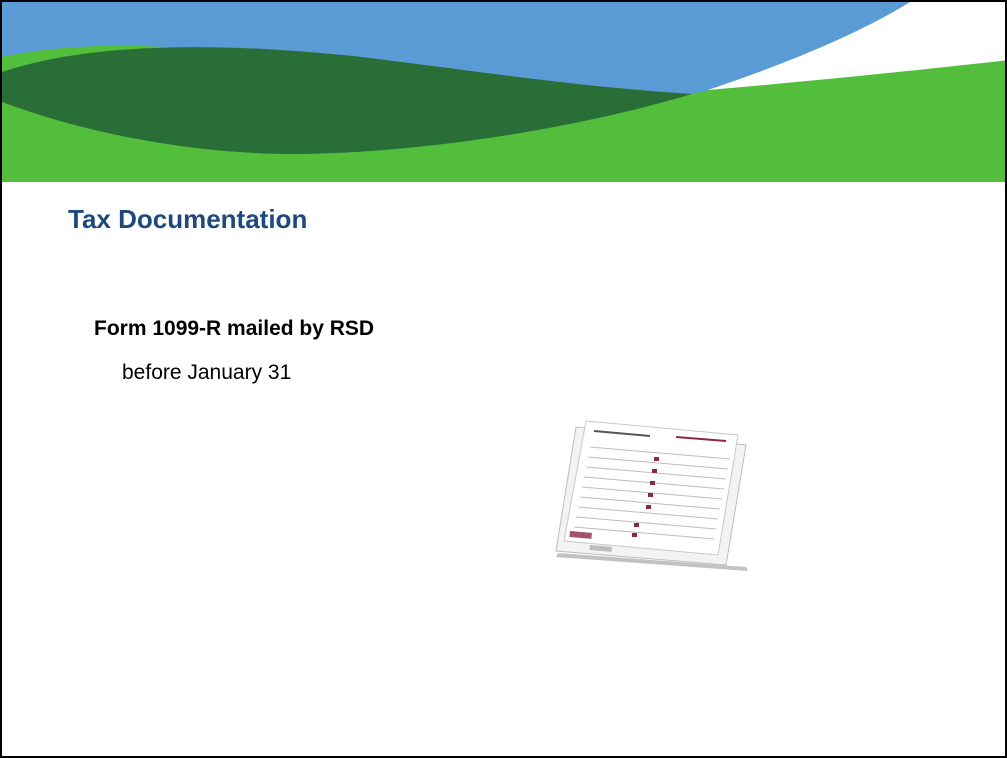 The height and width of the screenshot is (758, 1007). I want to click on form-deadline: before January 31, so click(207, 372).